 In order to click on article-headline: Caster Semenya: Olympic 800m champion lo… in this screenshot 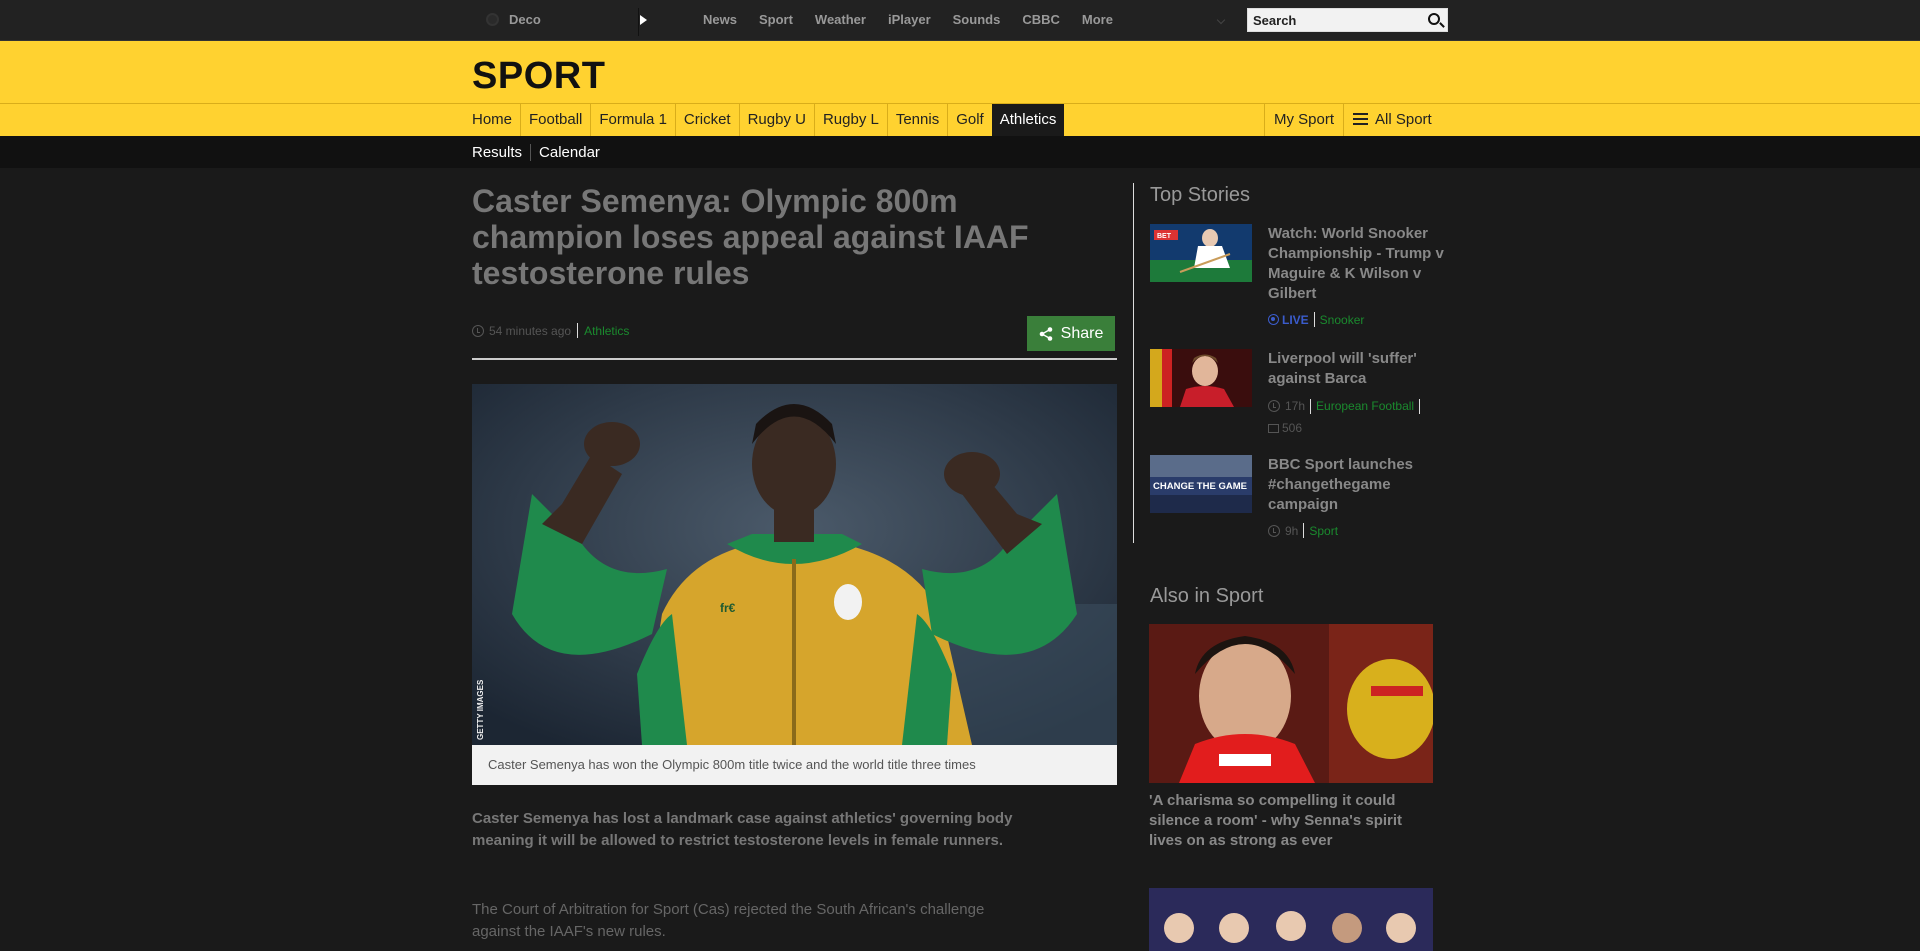, I will do `click(750, 237)`.